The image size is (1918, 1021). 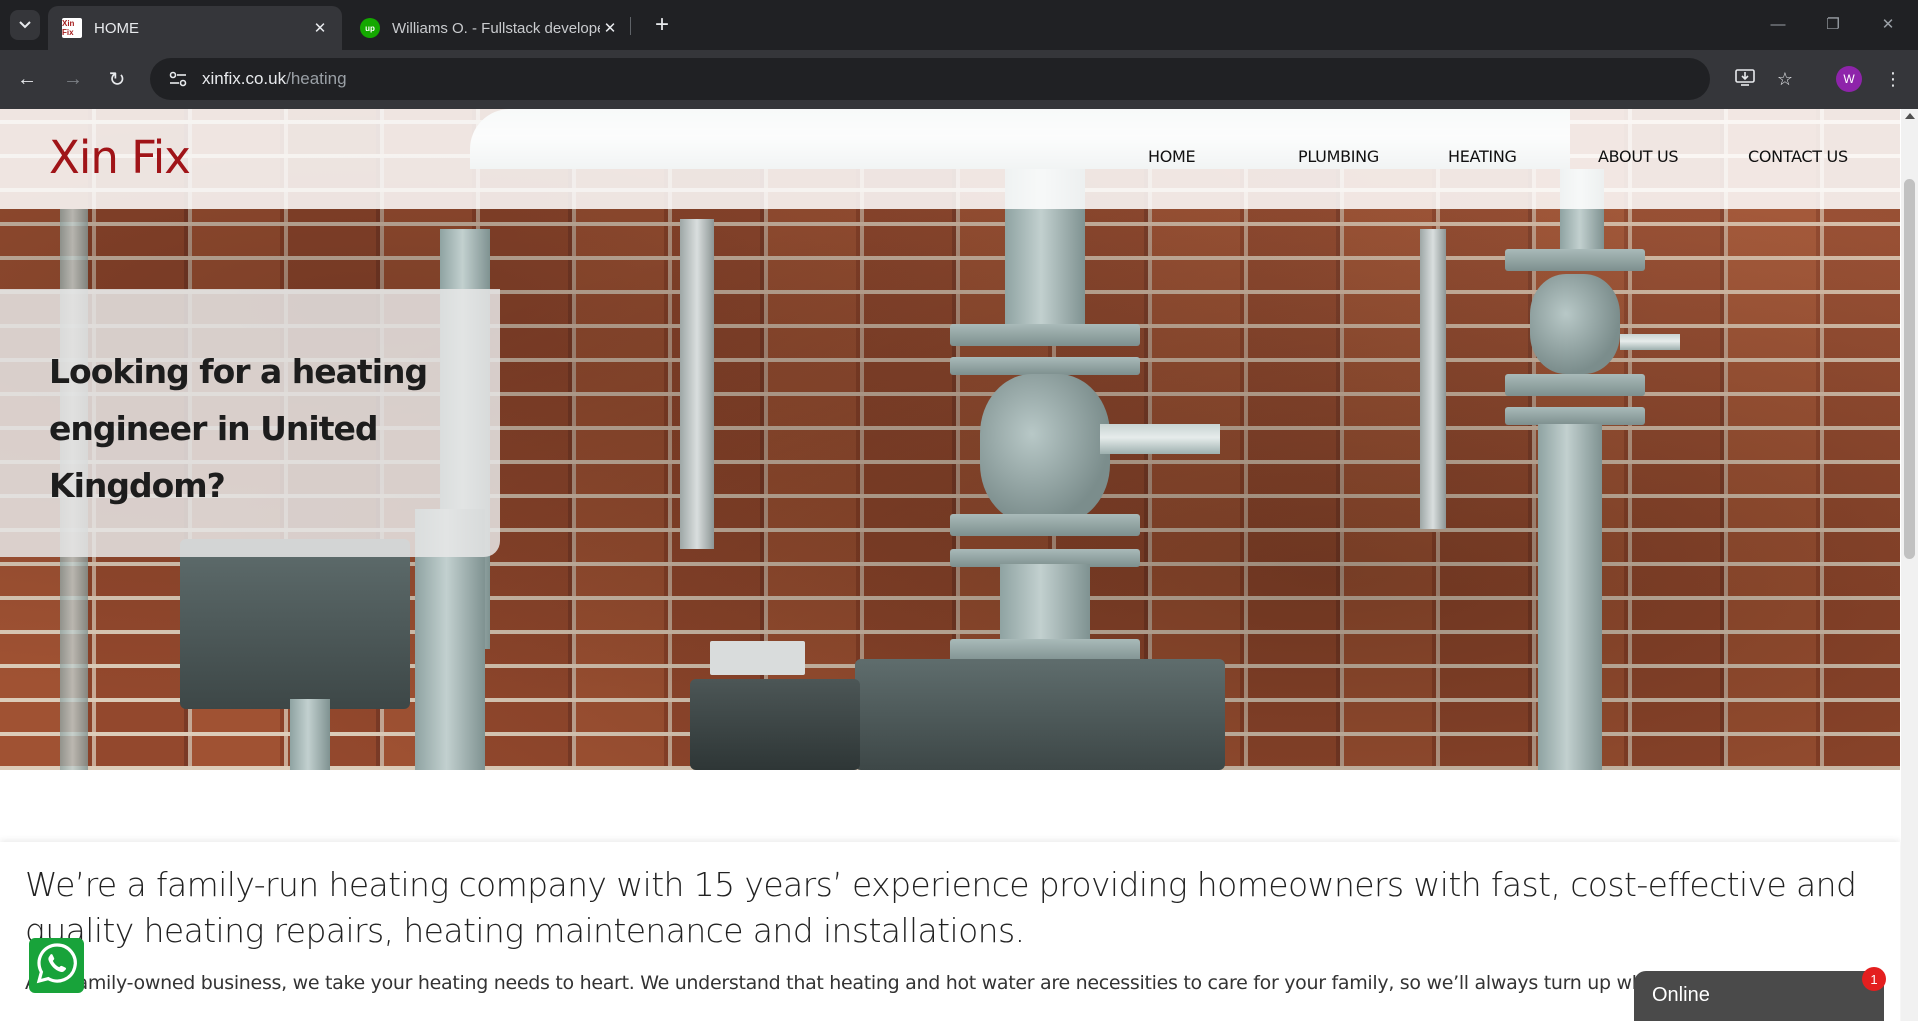 I want to click on tab-separator, so click(x=630, y=26).